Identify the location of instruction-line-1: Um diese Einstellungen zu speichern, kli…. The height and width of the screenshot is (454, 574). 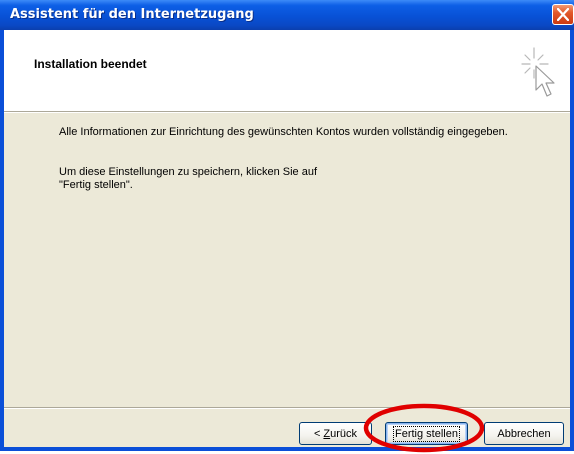
(188, 172).